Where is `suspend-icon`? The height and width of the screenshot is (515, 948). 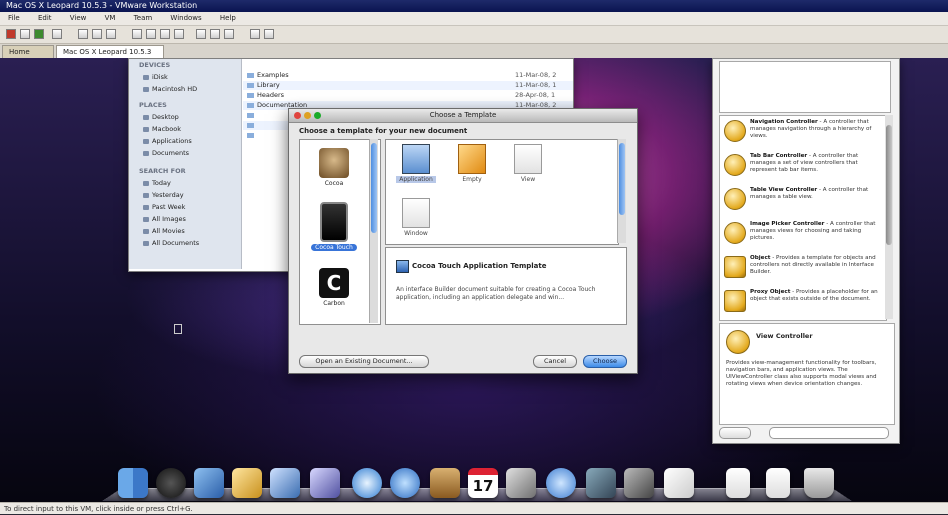 suspend-icon is located at coordinates (25, 34).